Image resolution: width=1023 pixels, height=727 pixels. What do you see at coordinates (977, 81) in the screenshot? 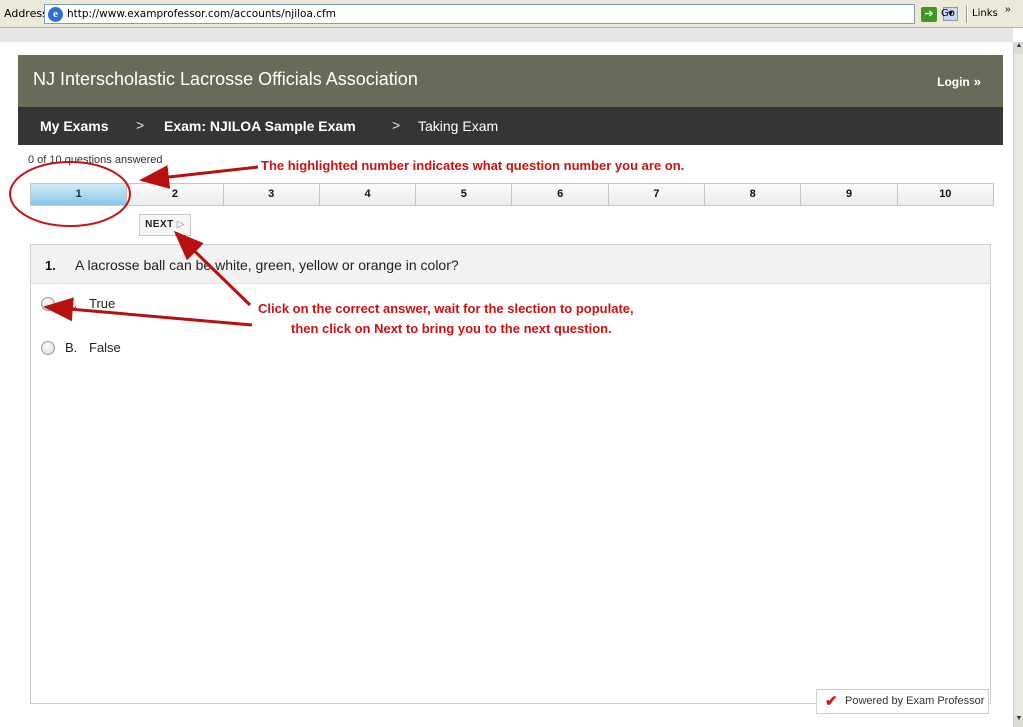
I see `login-chevron-icon: »` at bounding box center [977, 81].